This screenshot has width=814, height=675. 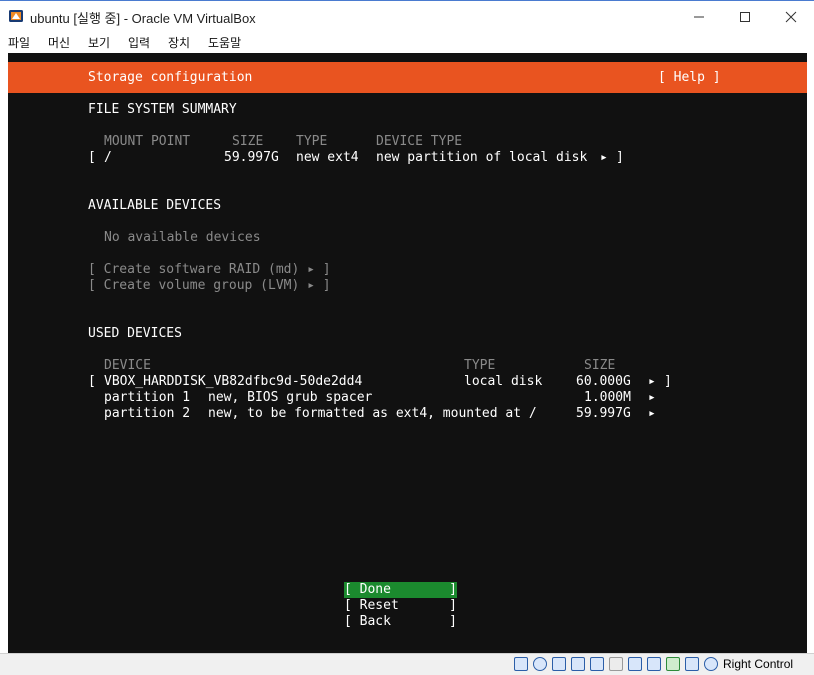 What do you see at coordinates (604, 158) in the screenshot?
I see `row-arrow-icon: ▸` at bounding box center [604, 158].